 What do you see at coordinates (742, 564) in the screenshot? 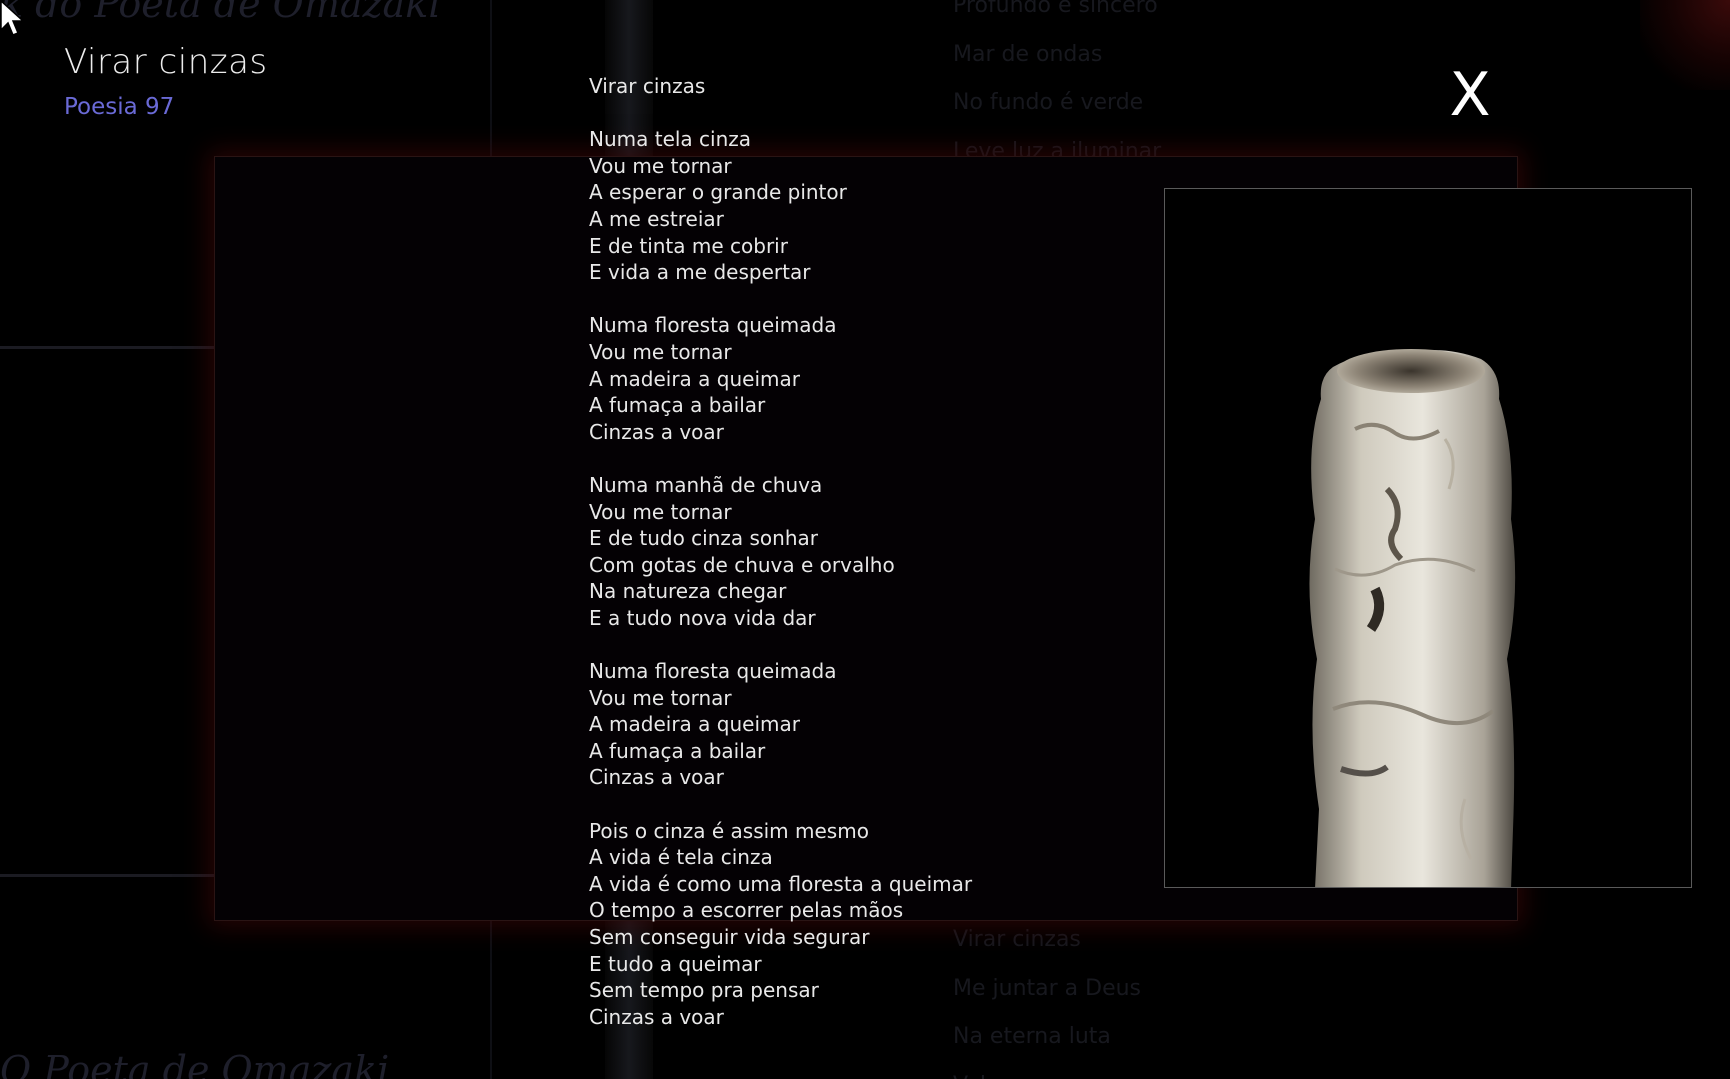
I see `poem-line: Com gotas de chuva e orvalho` at bounding box center [742, 564].